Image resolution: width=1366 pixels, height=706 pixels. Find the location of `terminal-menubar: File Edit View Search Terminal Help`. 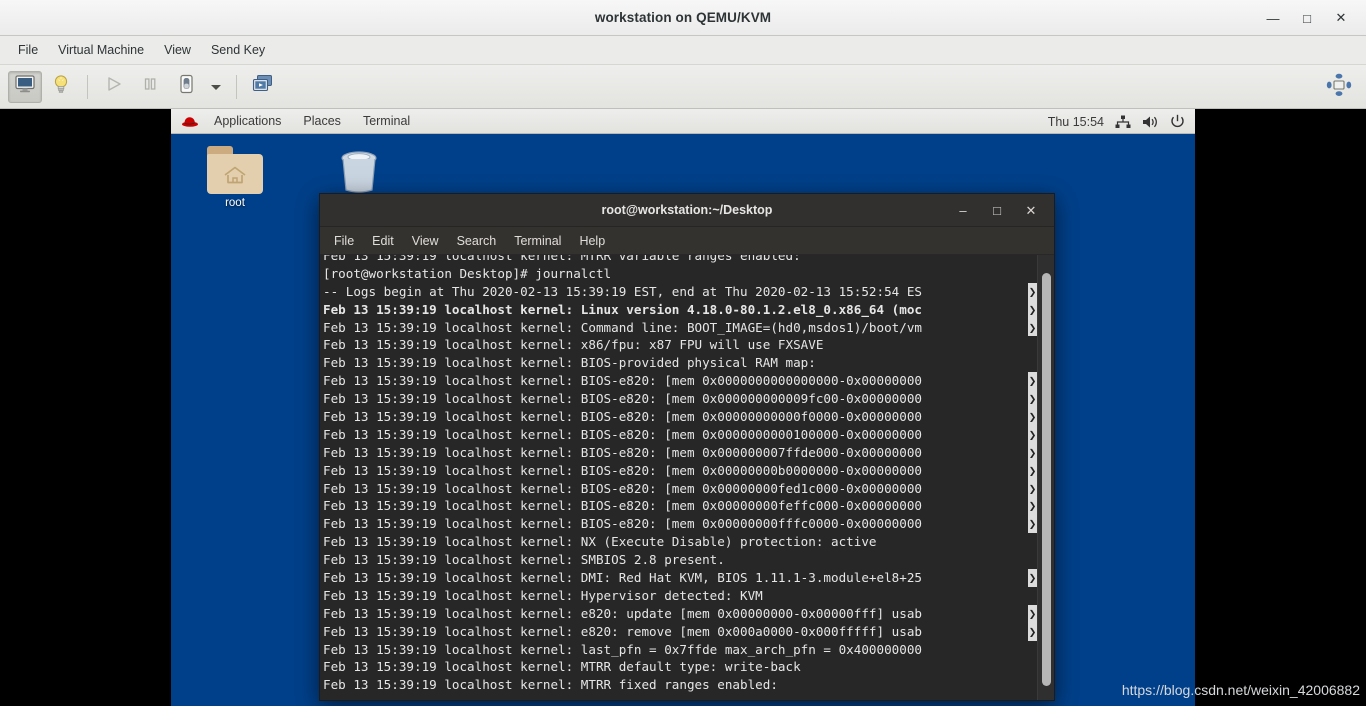

terminal-menubar: File Edit View Search Terminal Help is located at coordinates (687, 241).